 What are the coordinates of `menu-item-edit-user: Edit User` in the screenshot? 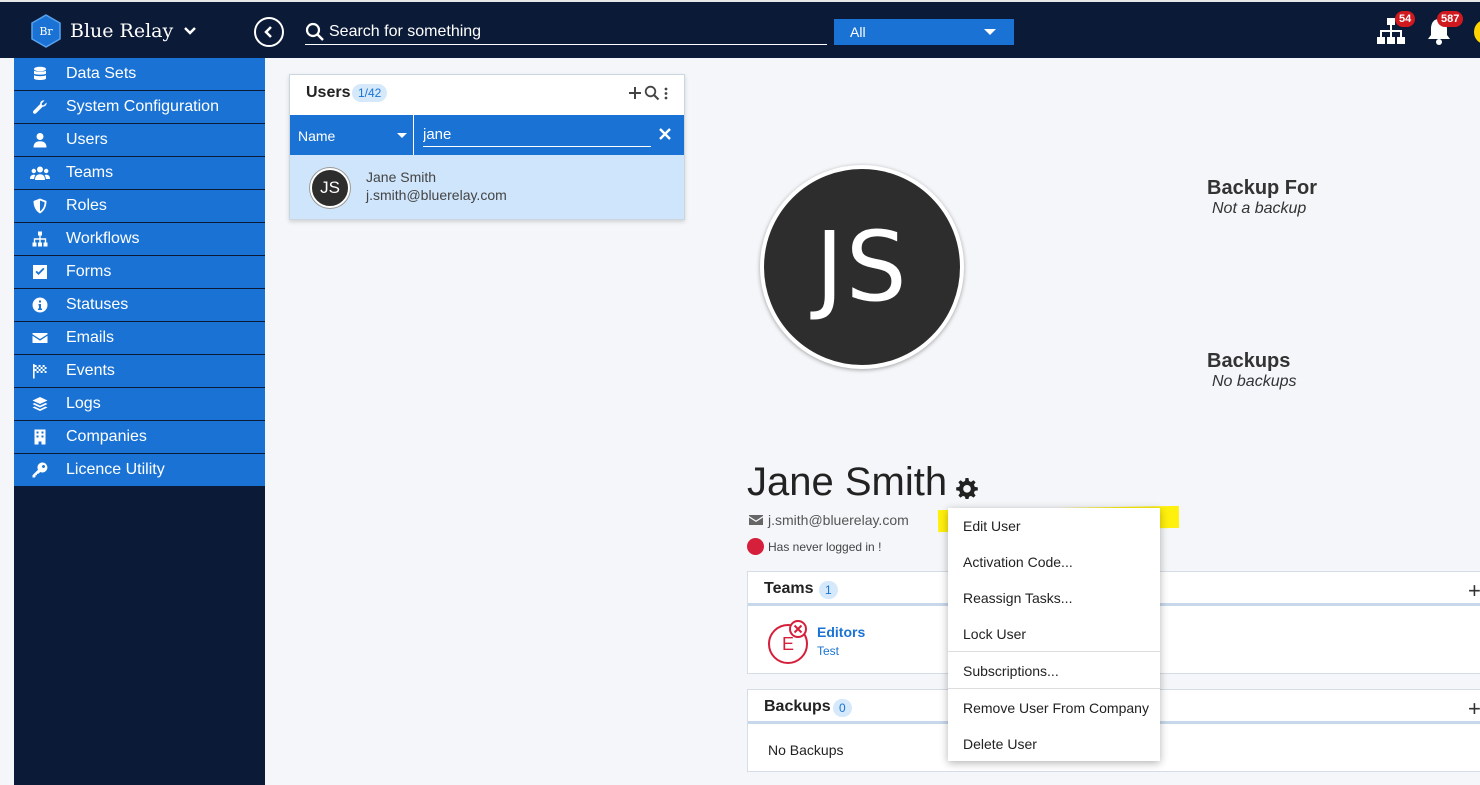 It's located at (1054, 526).